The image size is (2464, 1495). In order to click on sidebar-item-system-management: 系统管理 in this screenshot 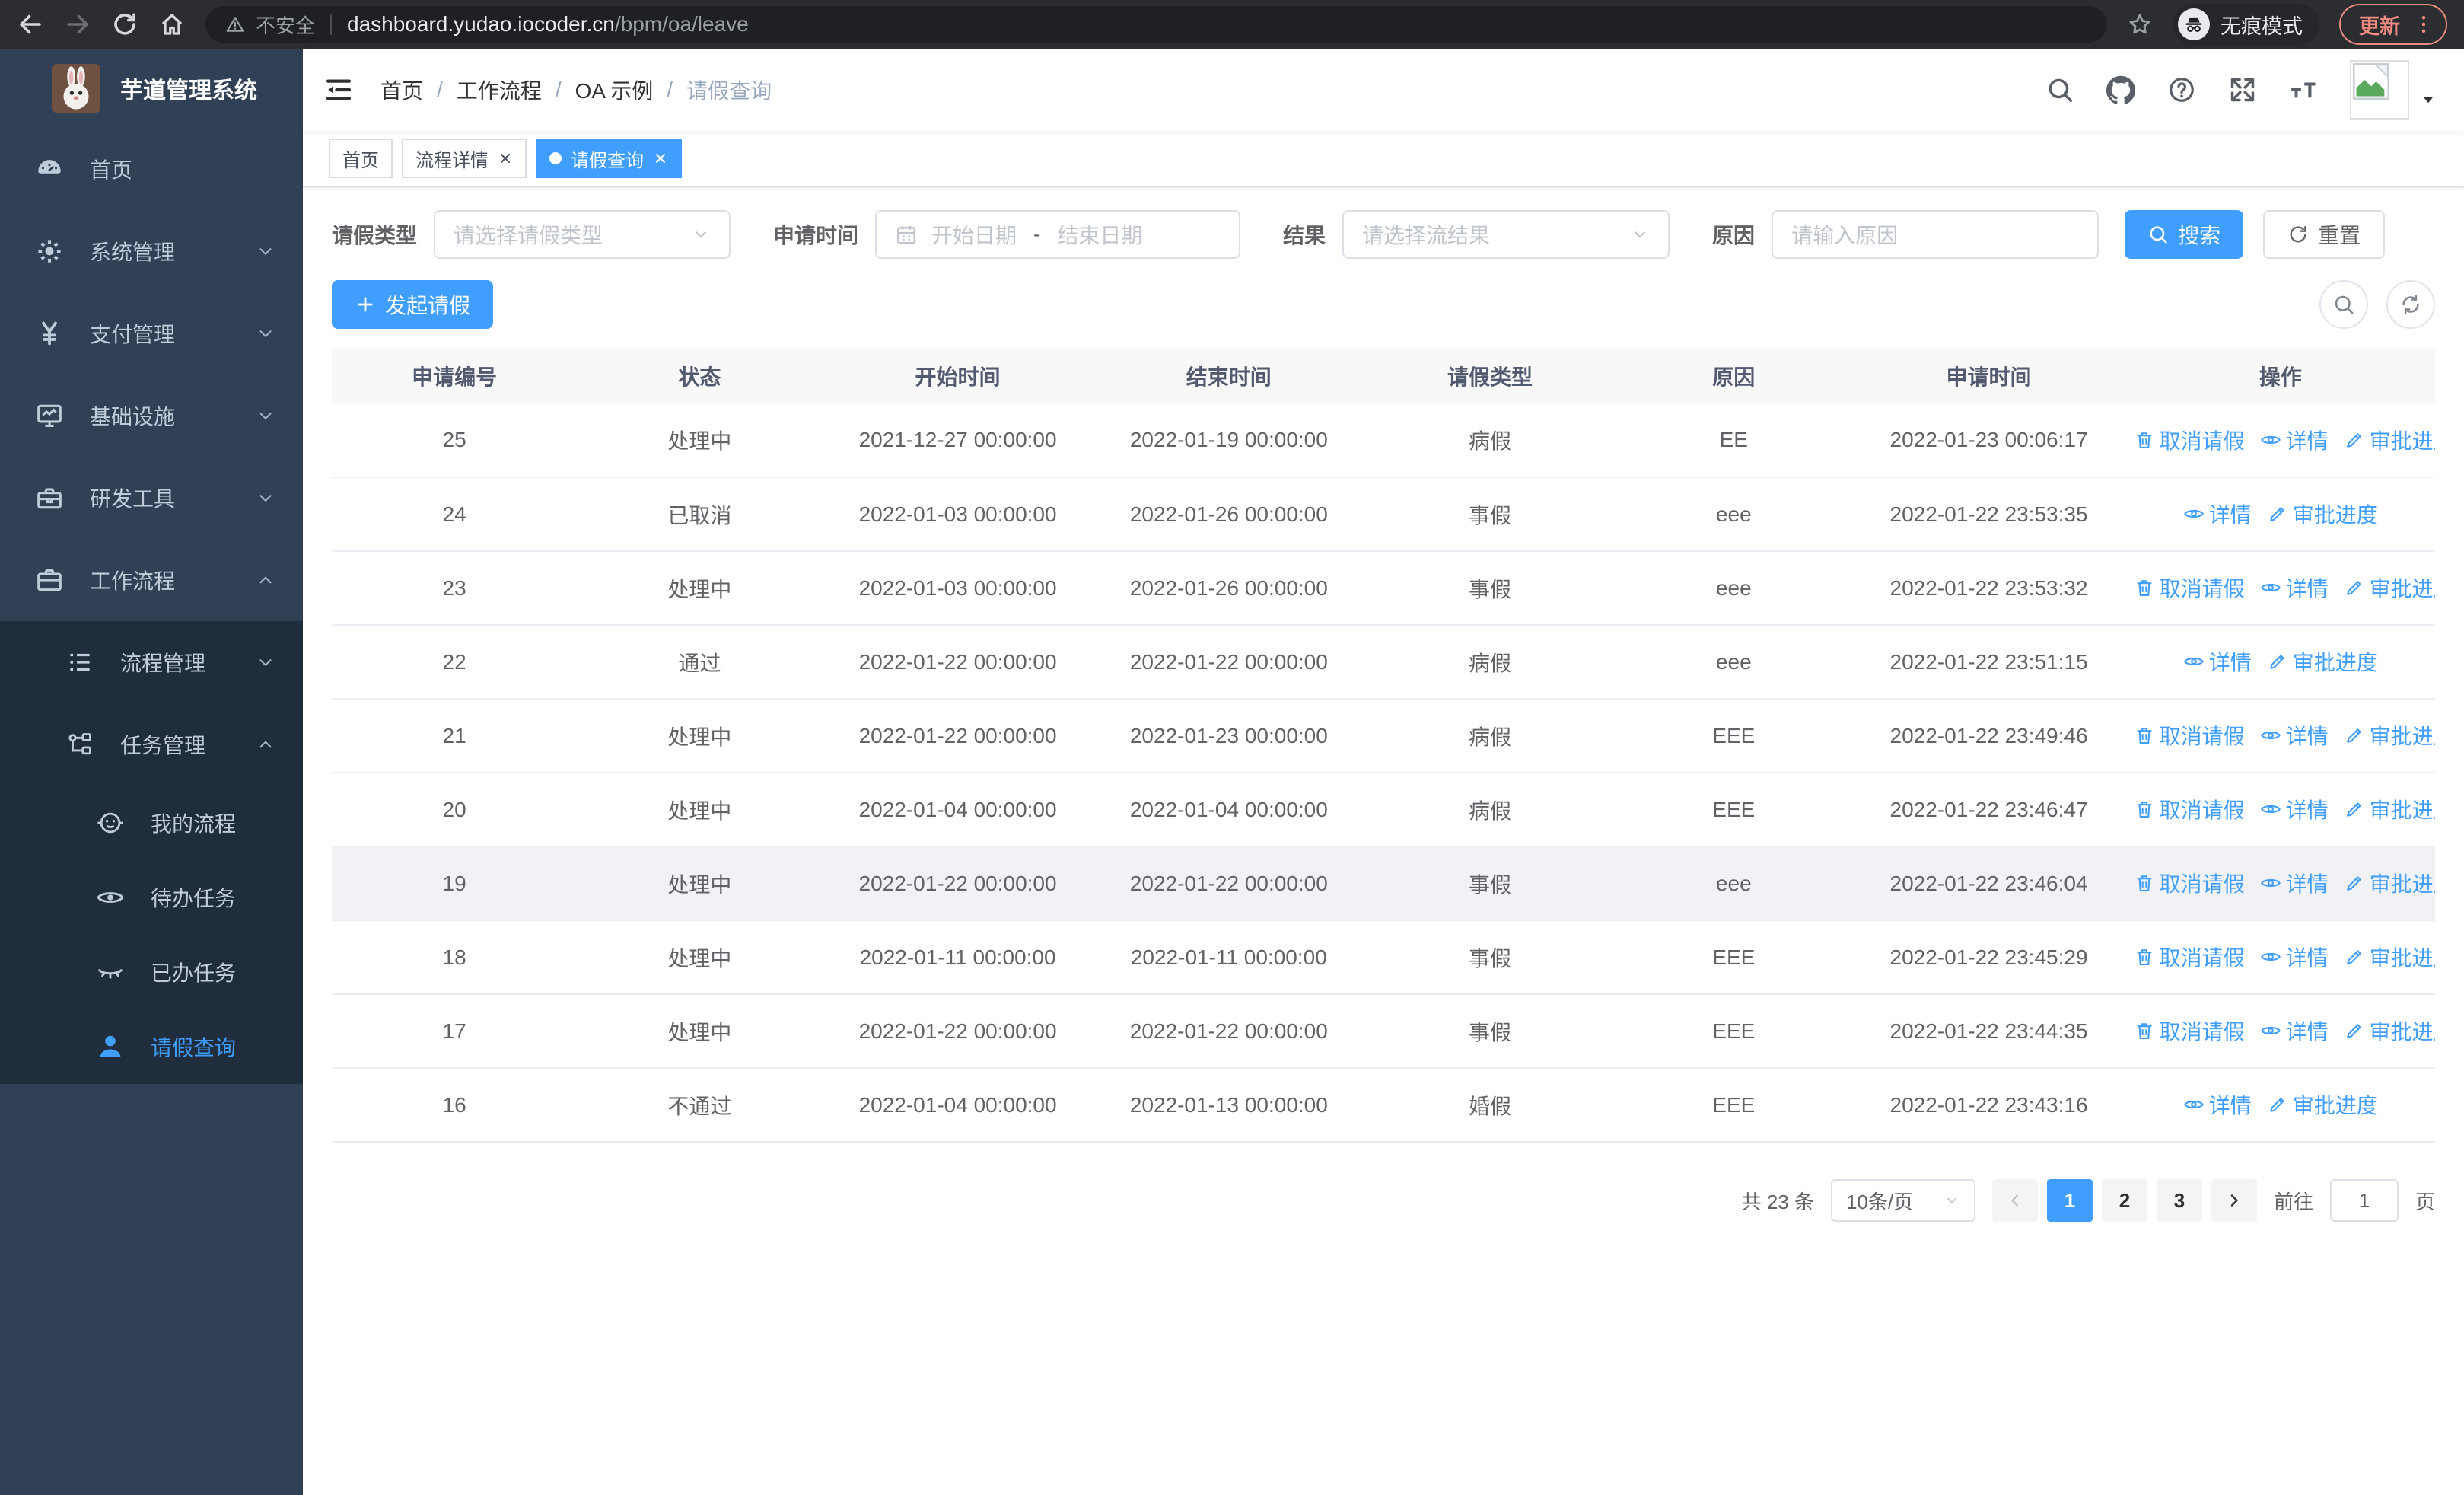, I will do `click(151, 251)`.